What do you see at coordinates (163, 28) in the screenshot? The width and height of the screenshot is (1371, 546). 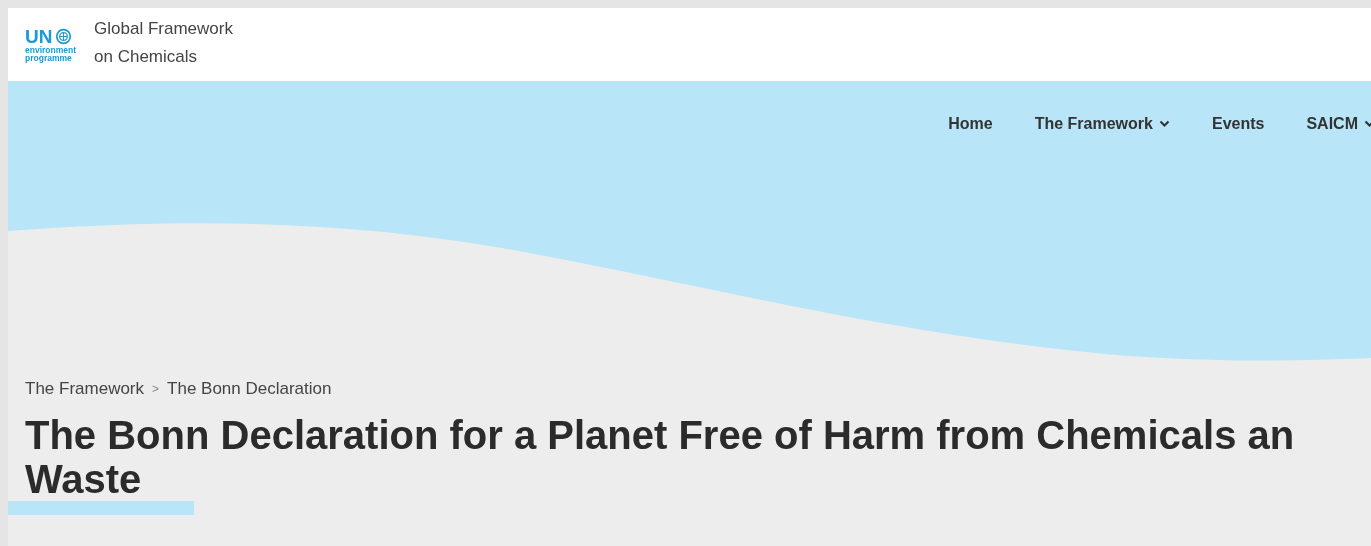 I see `site-title: Global Framework` at bounding box center [163, 28].